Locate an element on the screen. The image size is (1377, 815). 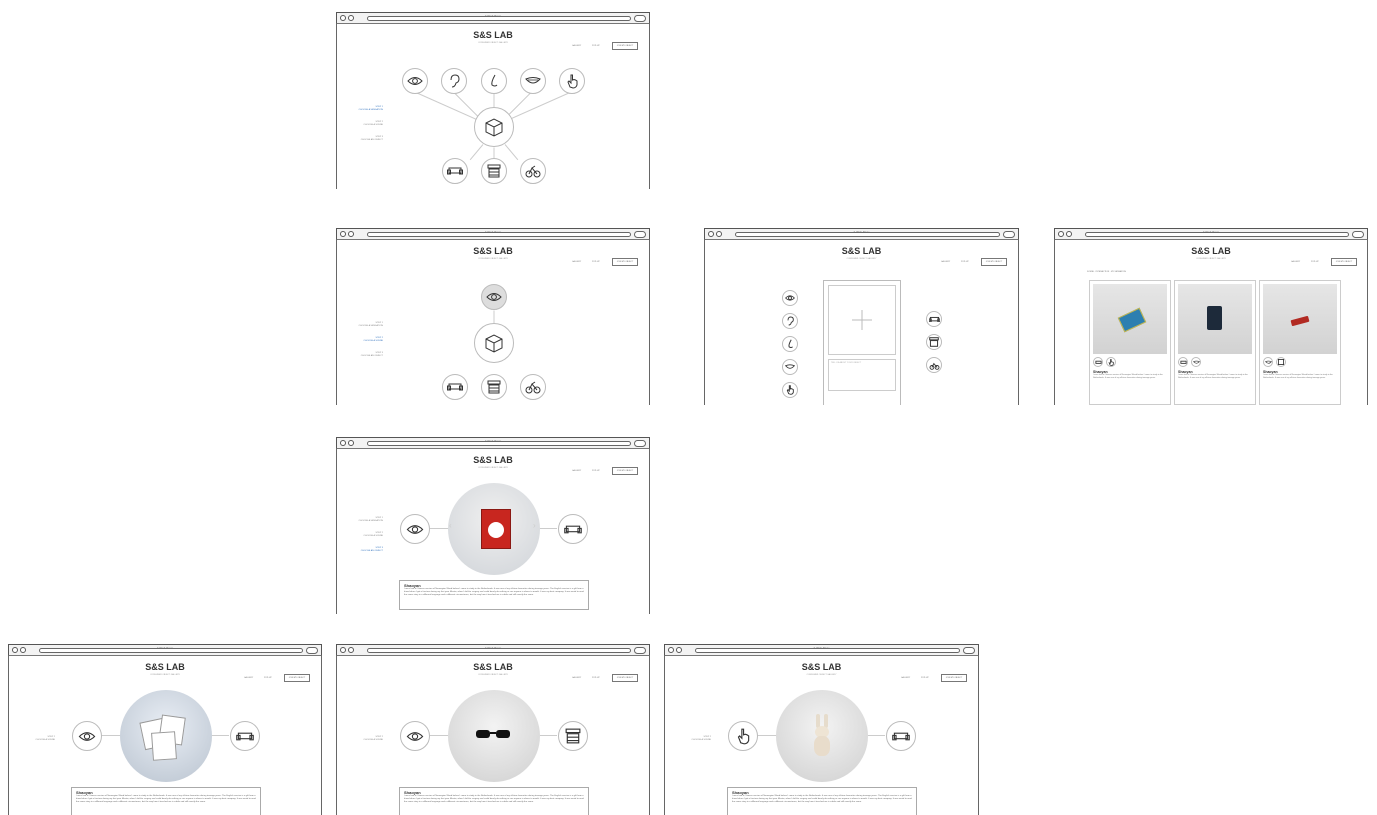
tag-mouth is located at coordinates (1196, 362).